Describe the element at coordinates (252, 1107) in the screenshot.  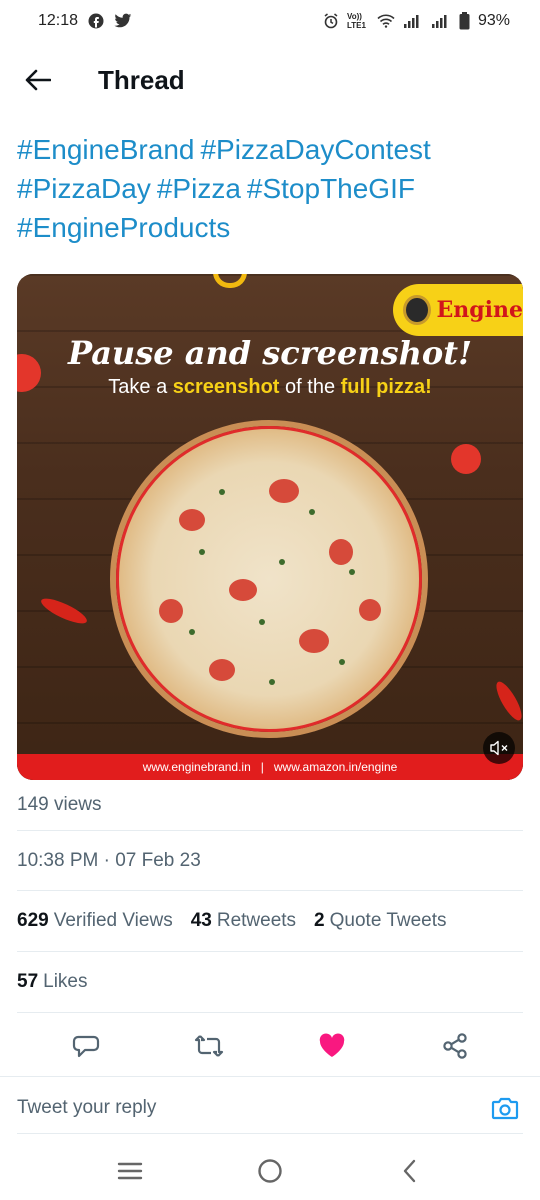
I see `reply-input` at that location.